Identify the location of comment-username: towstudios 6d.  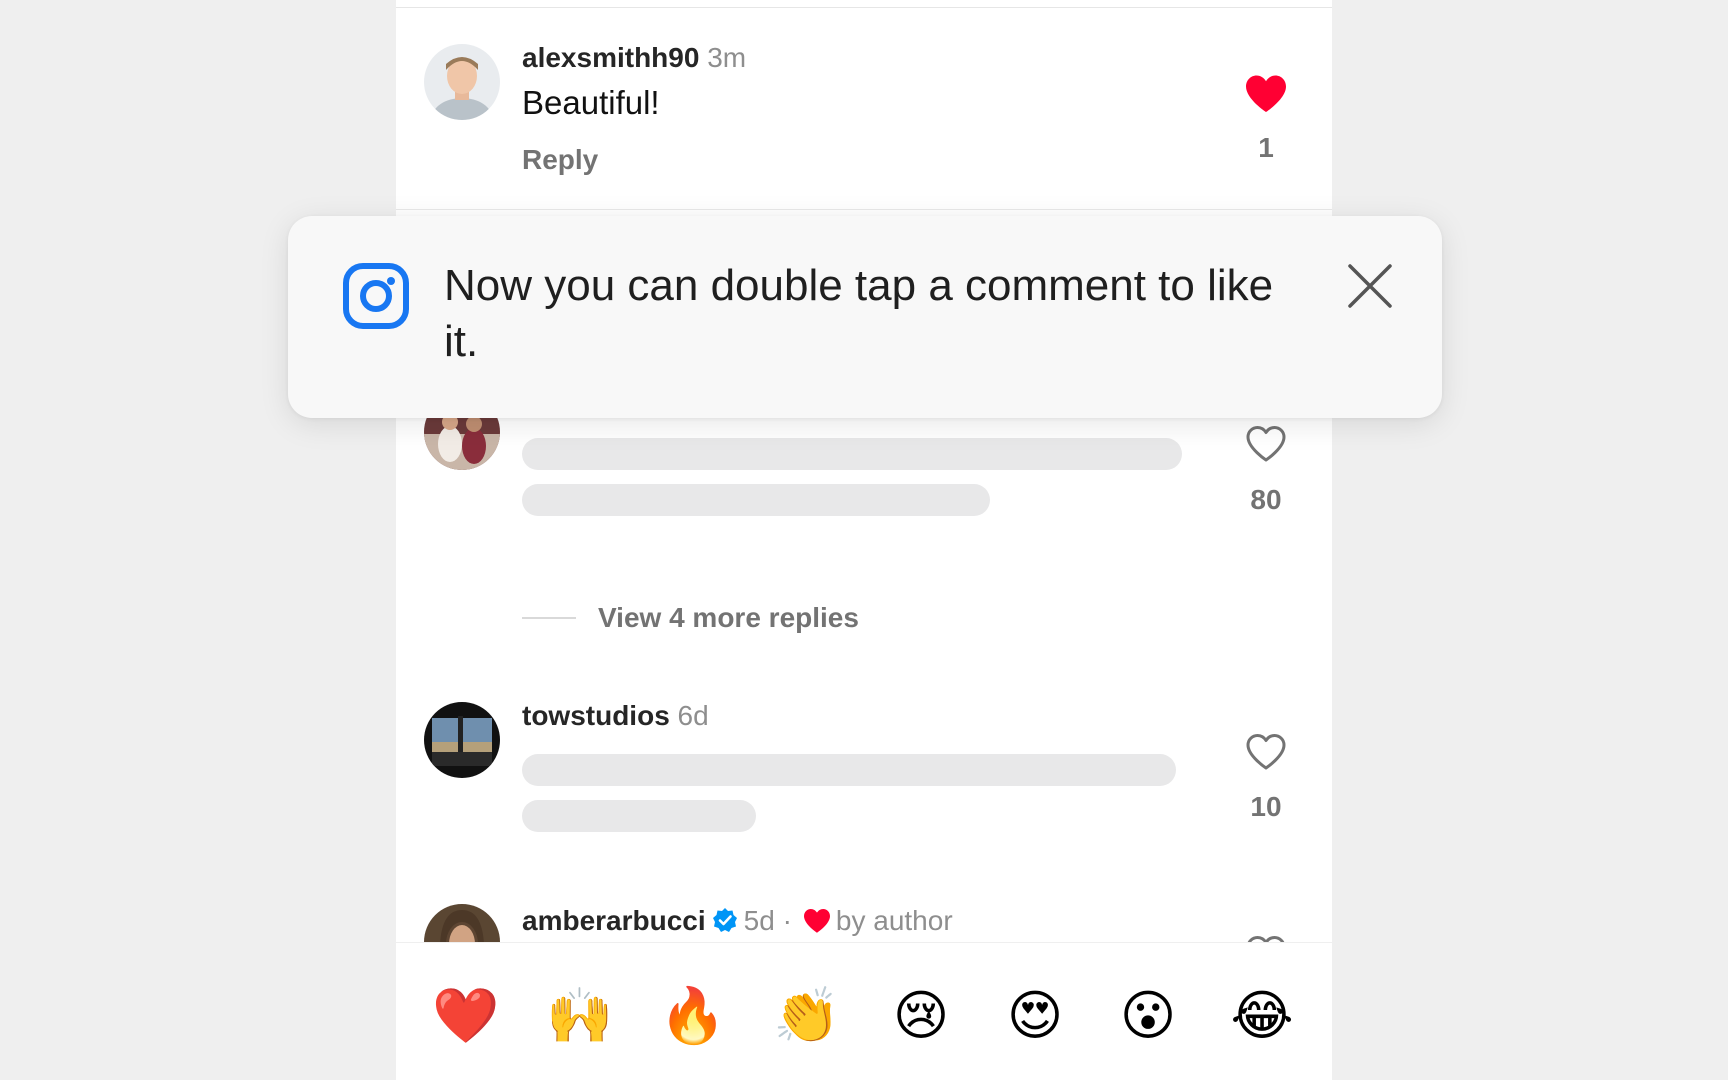
(615, 716).